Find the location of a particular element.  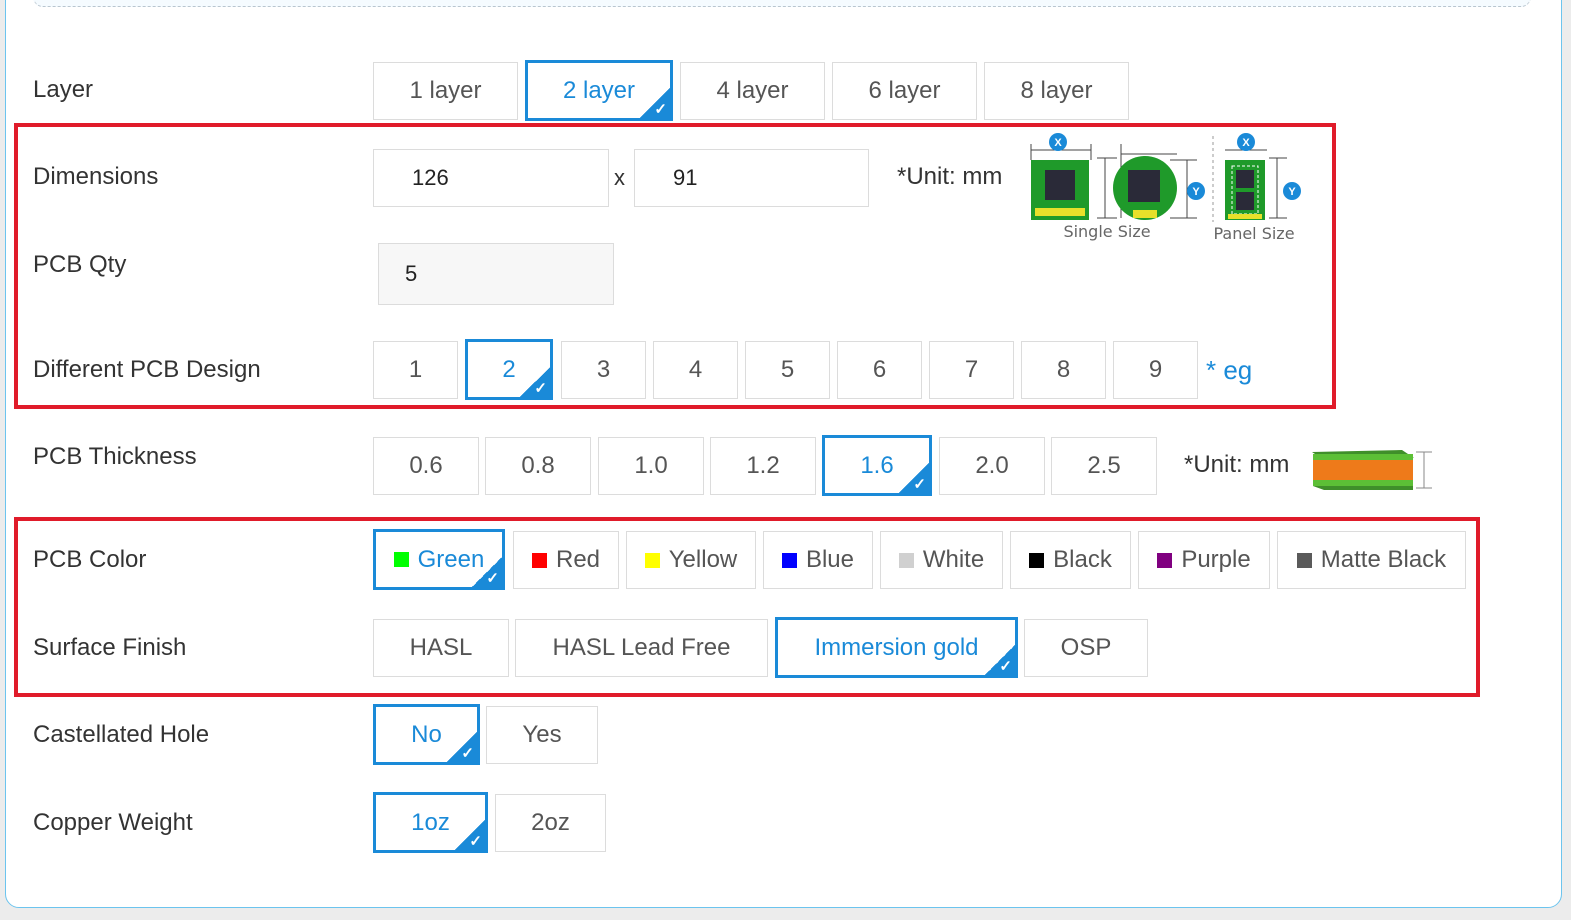

option-label: 1.2 is located at coordinates (763, 465).